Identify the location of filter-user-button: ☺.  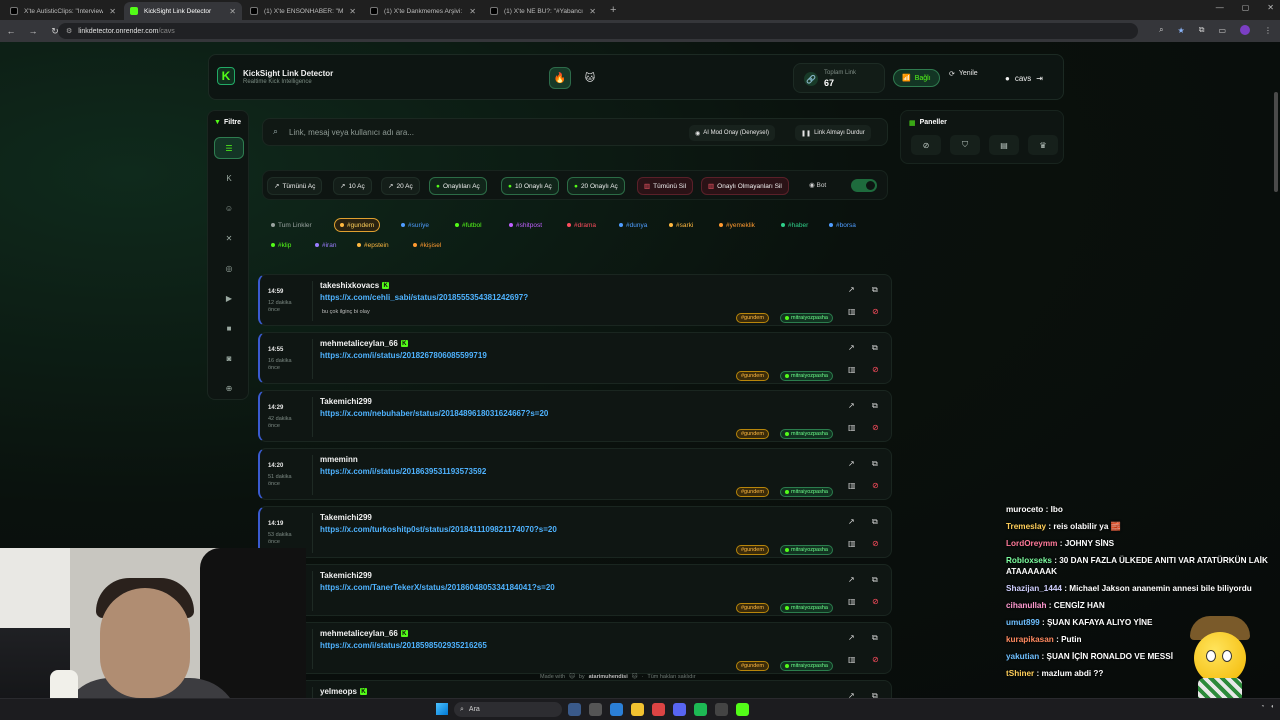
(229, 208).